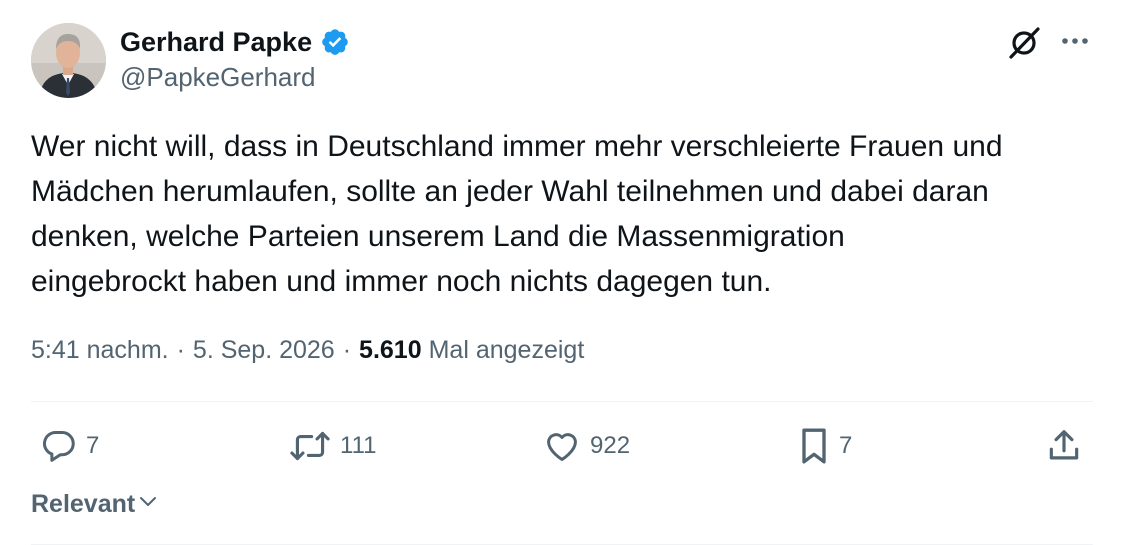 The width and height of the screenshot is (1123, 545). What do you see at coordinates (100, 350) in the screenshot?
I see `tweet-time: 5:41 nachm.` at bounding box center [100, 350].